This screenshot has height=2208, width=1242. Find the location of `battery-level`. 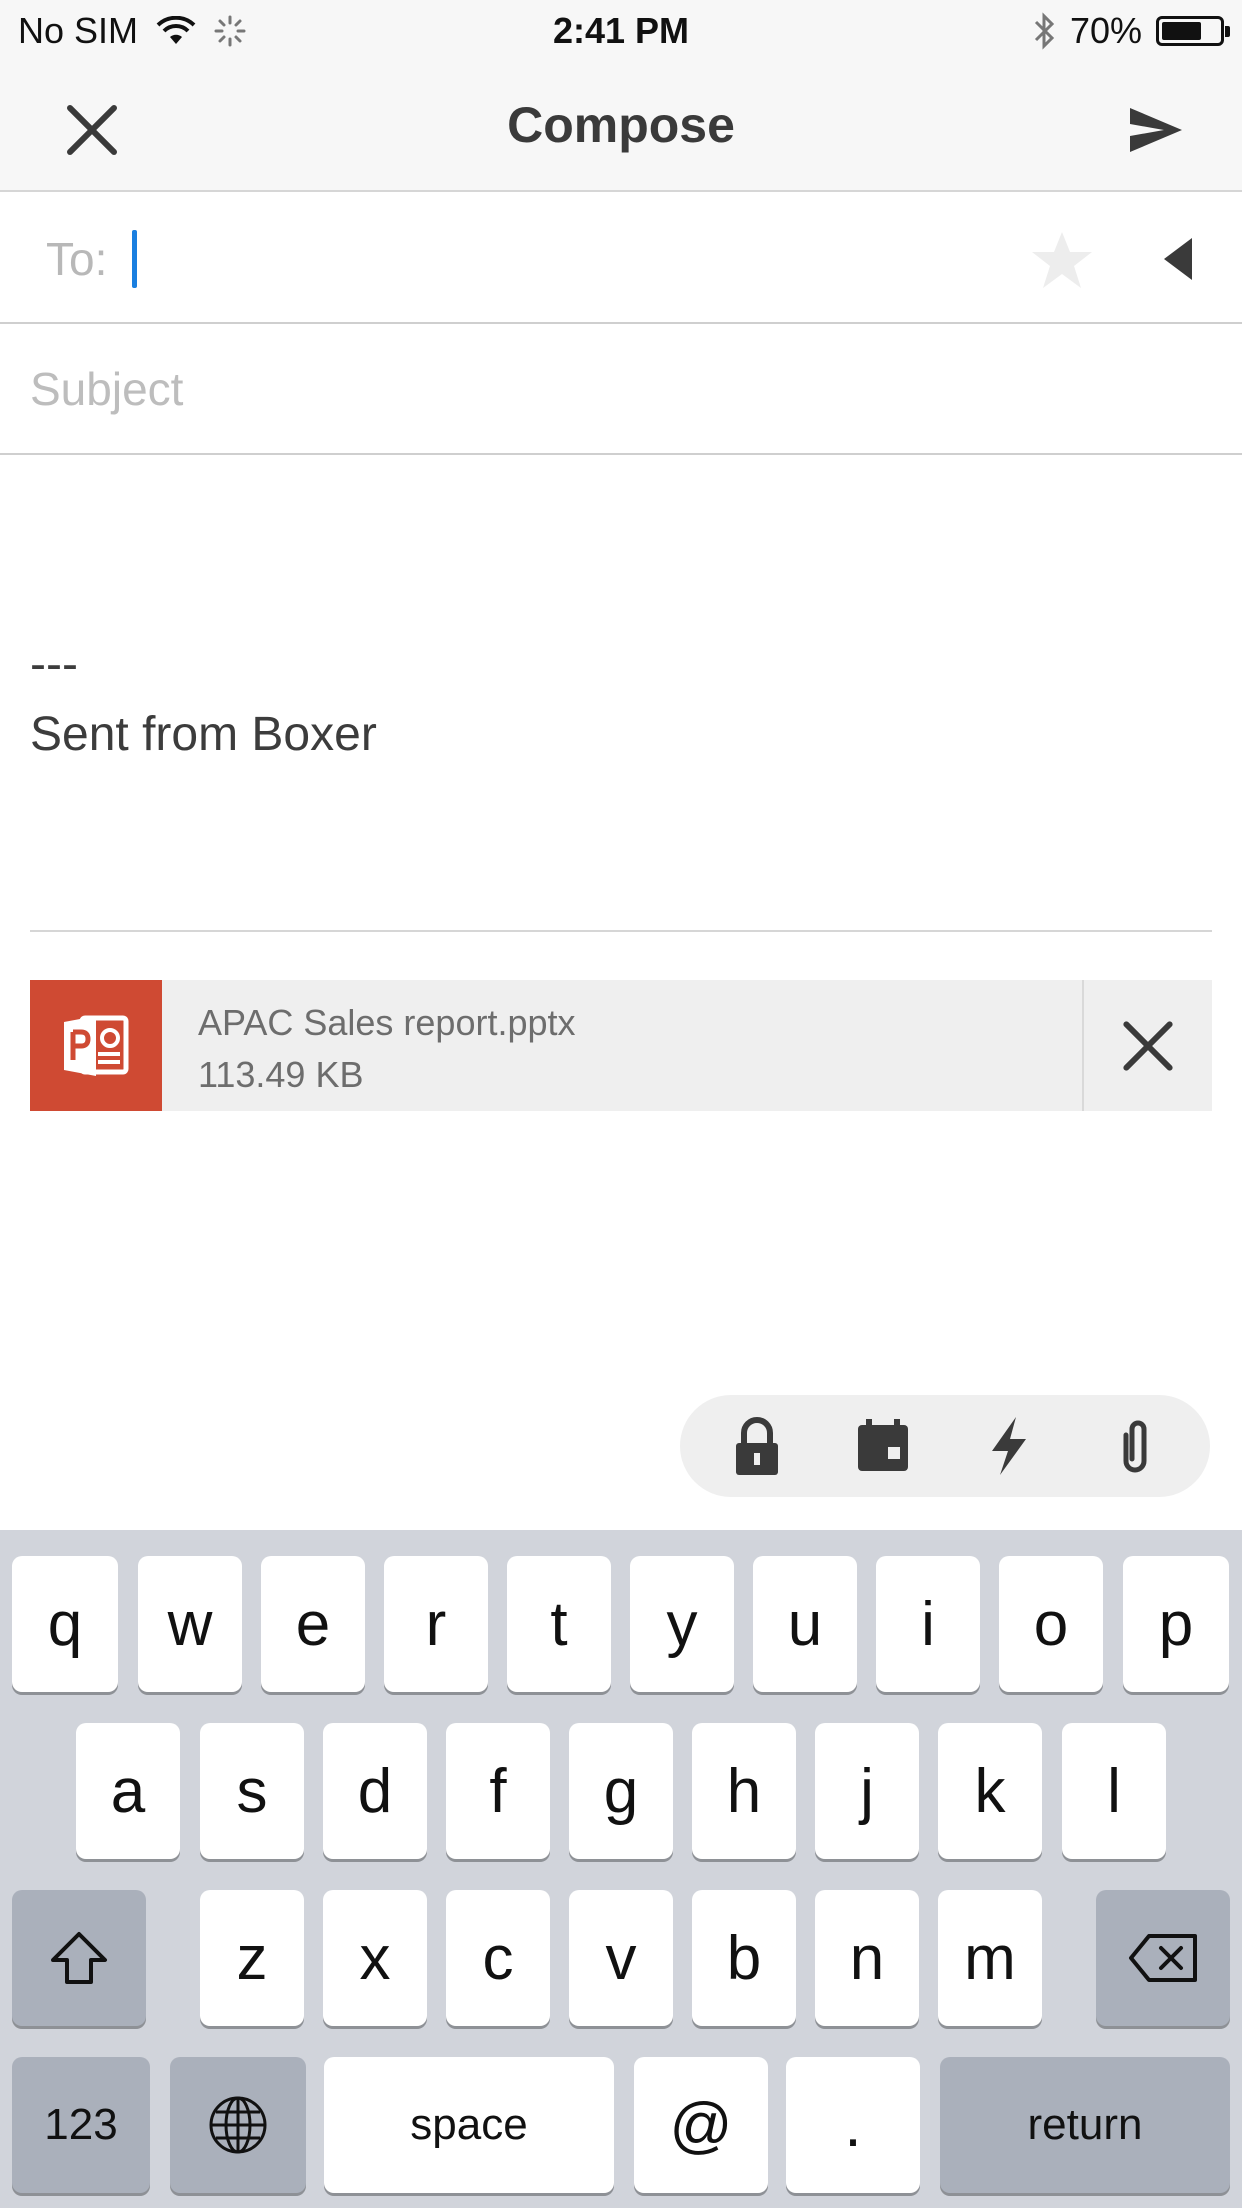

battery-level is located at coordinates (1181, 31).